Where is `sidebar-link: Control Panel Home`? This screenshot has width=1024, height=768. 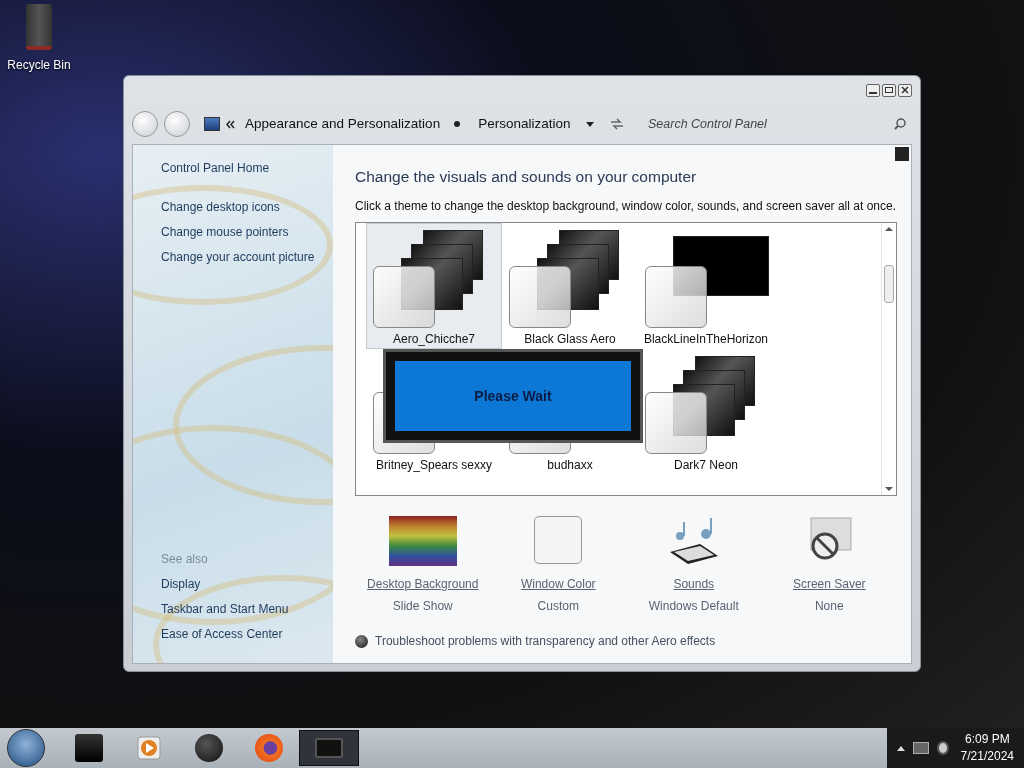
sidebar-link: Control Panel Home is located at coordinates (247, 168).